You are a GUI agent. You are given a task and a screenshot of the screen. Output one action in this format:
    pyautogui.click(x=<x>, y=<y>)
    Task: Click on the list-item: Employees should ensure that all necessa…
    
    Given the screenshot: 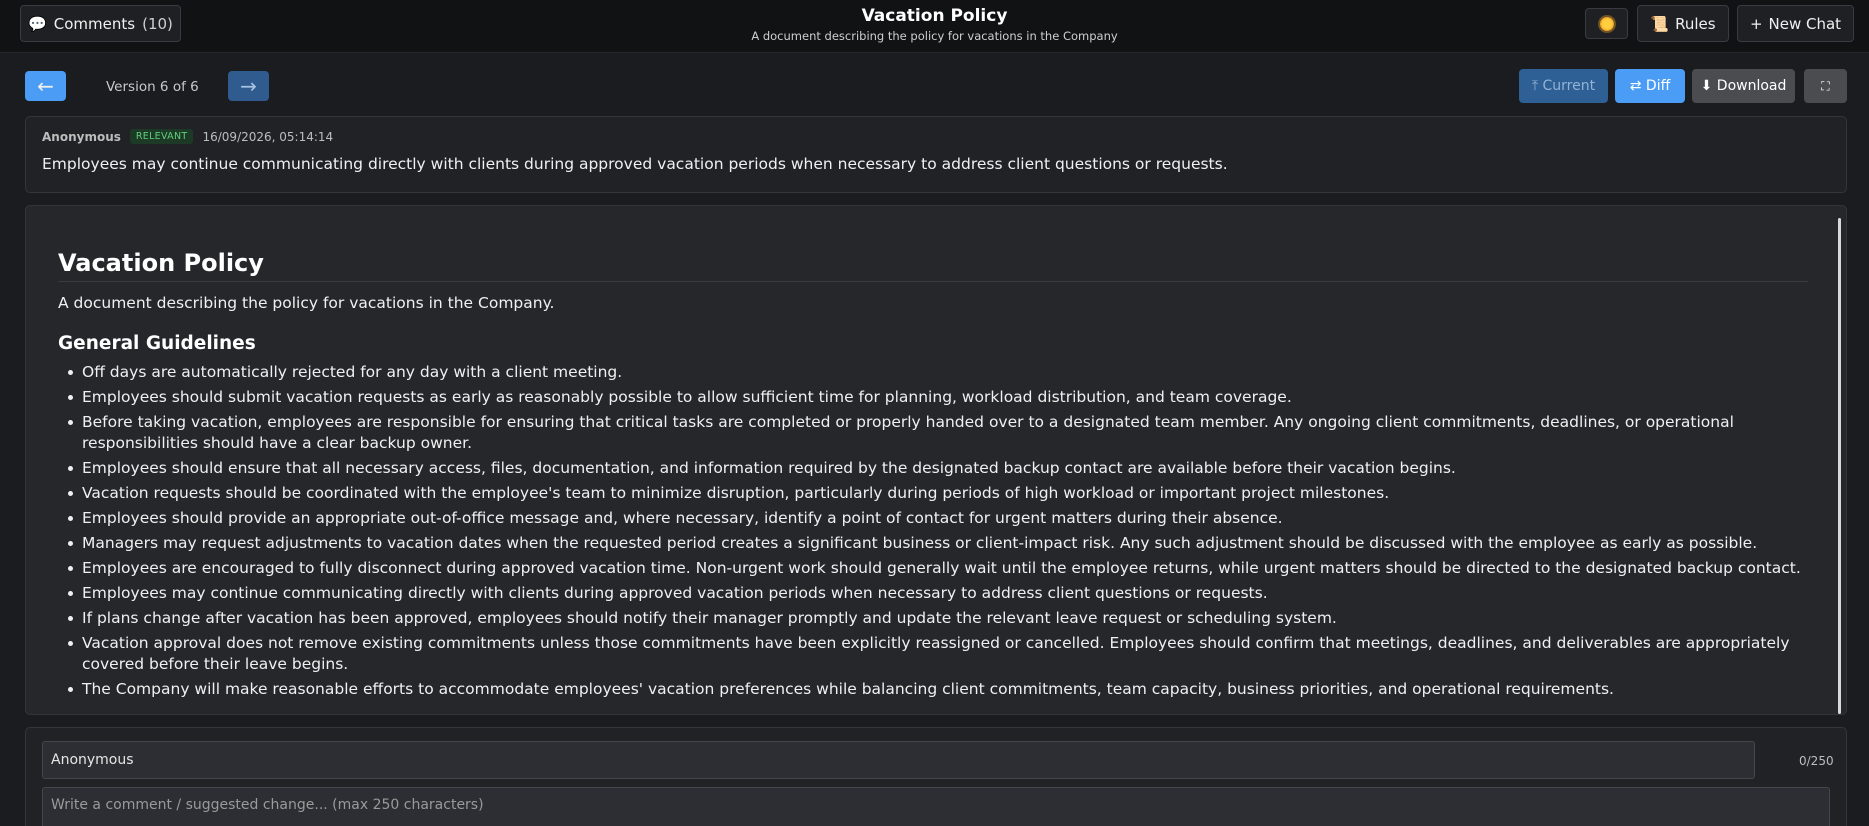 What is the action you would take?
    pyautogui.click(x=933, y=468)
    